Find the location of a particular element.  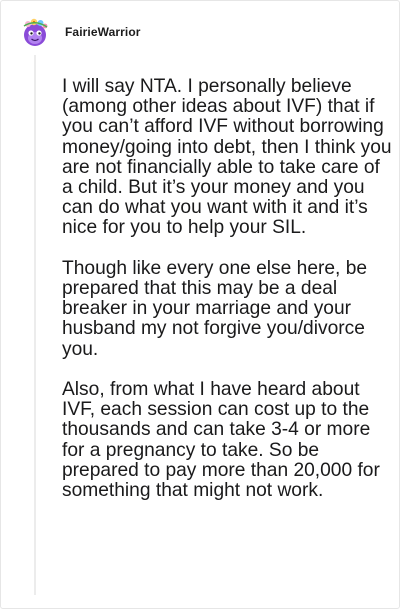

comment-header: FairieWarrior is located at coordinates (80, 32).